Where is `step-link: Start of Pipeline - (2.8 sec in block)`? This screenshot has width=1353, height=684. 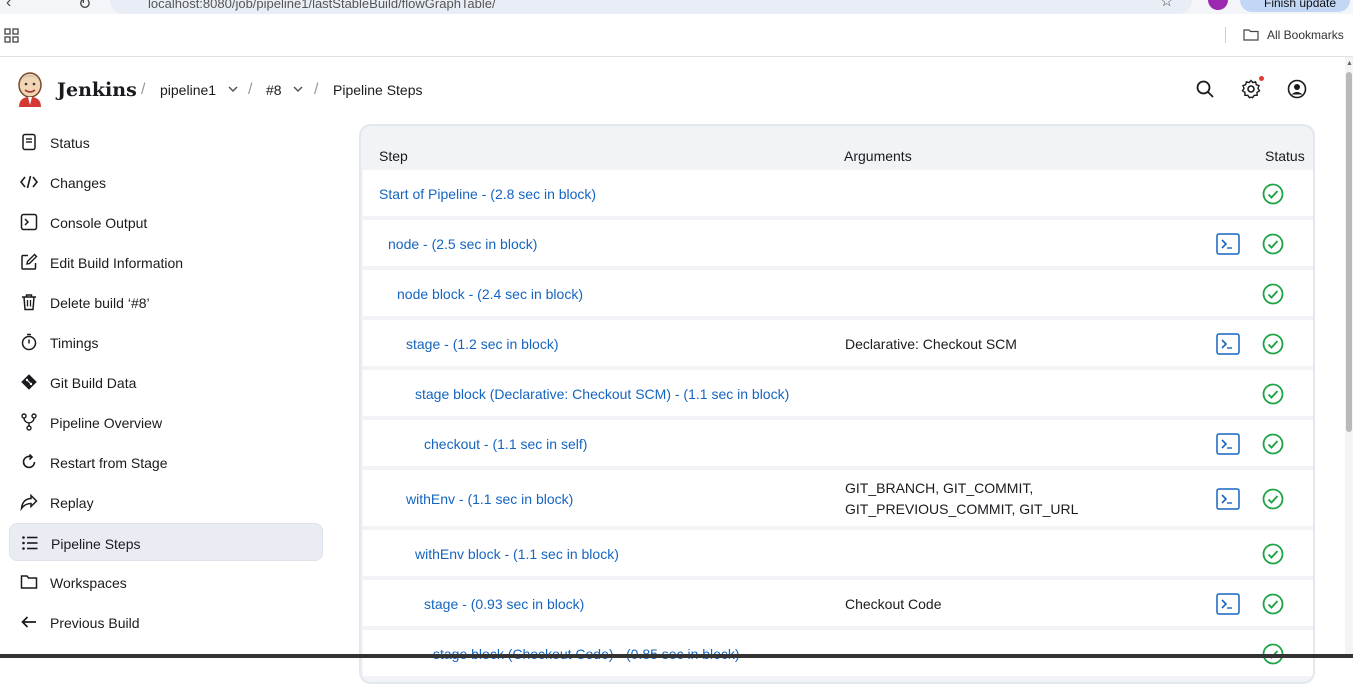 step-link: Start of Pipeline - (2.8 sec in block) is located at coordinates (487, 194).